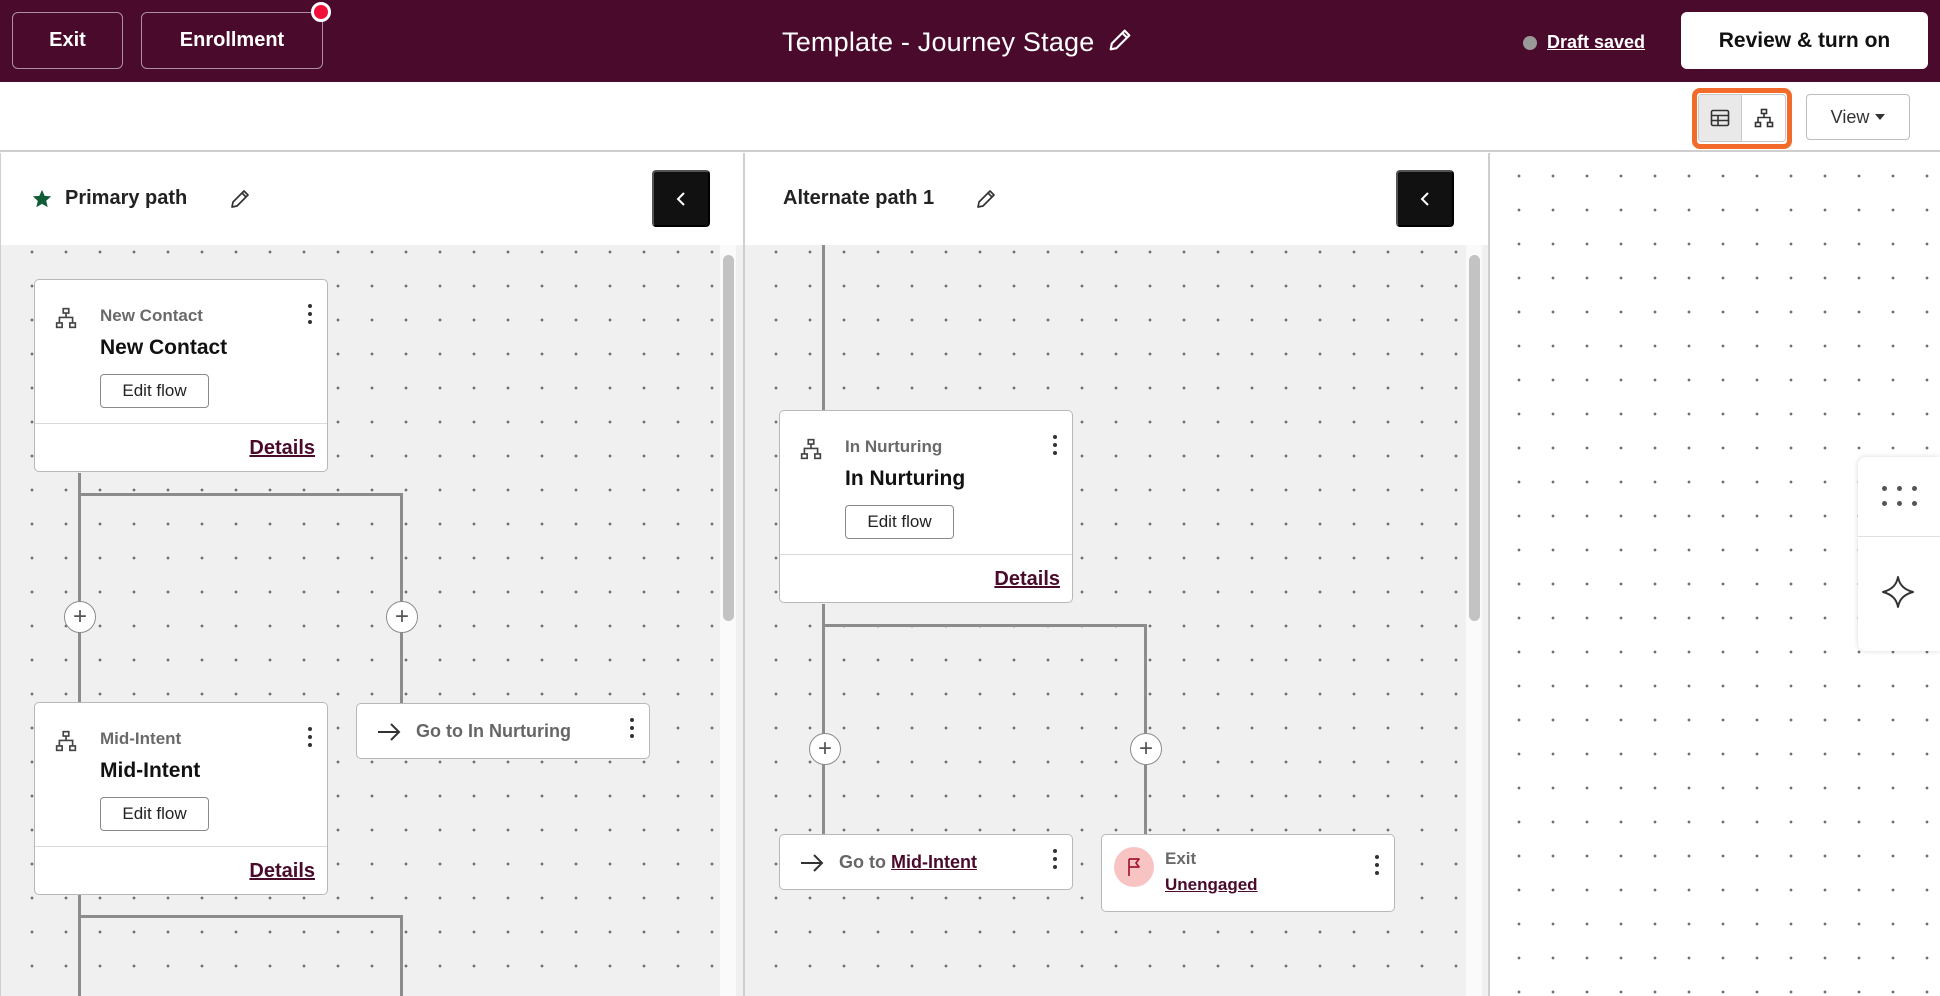 The width and height of the screenshot is (1940, 996). Describe the element at coordinates (493, 731) in the screenshot. I see `goto-label: Go to In Nurturing` at that location.